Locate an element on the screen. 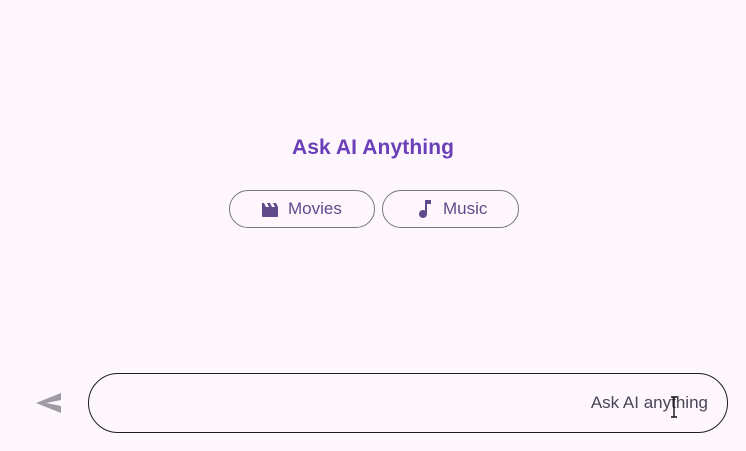 The height and width of the screenshot is (451, 746). send-icon is located at coordinates (48, 403).